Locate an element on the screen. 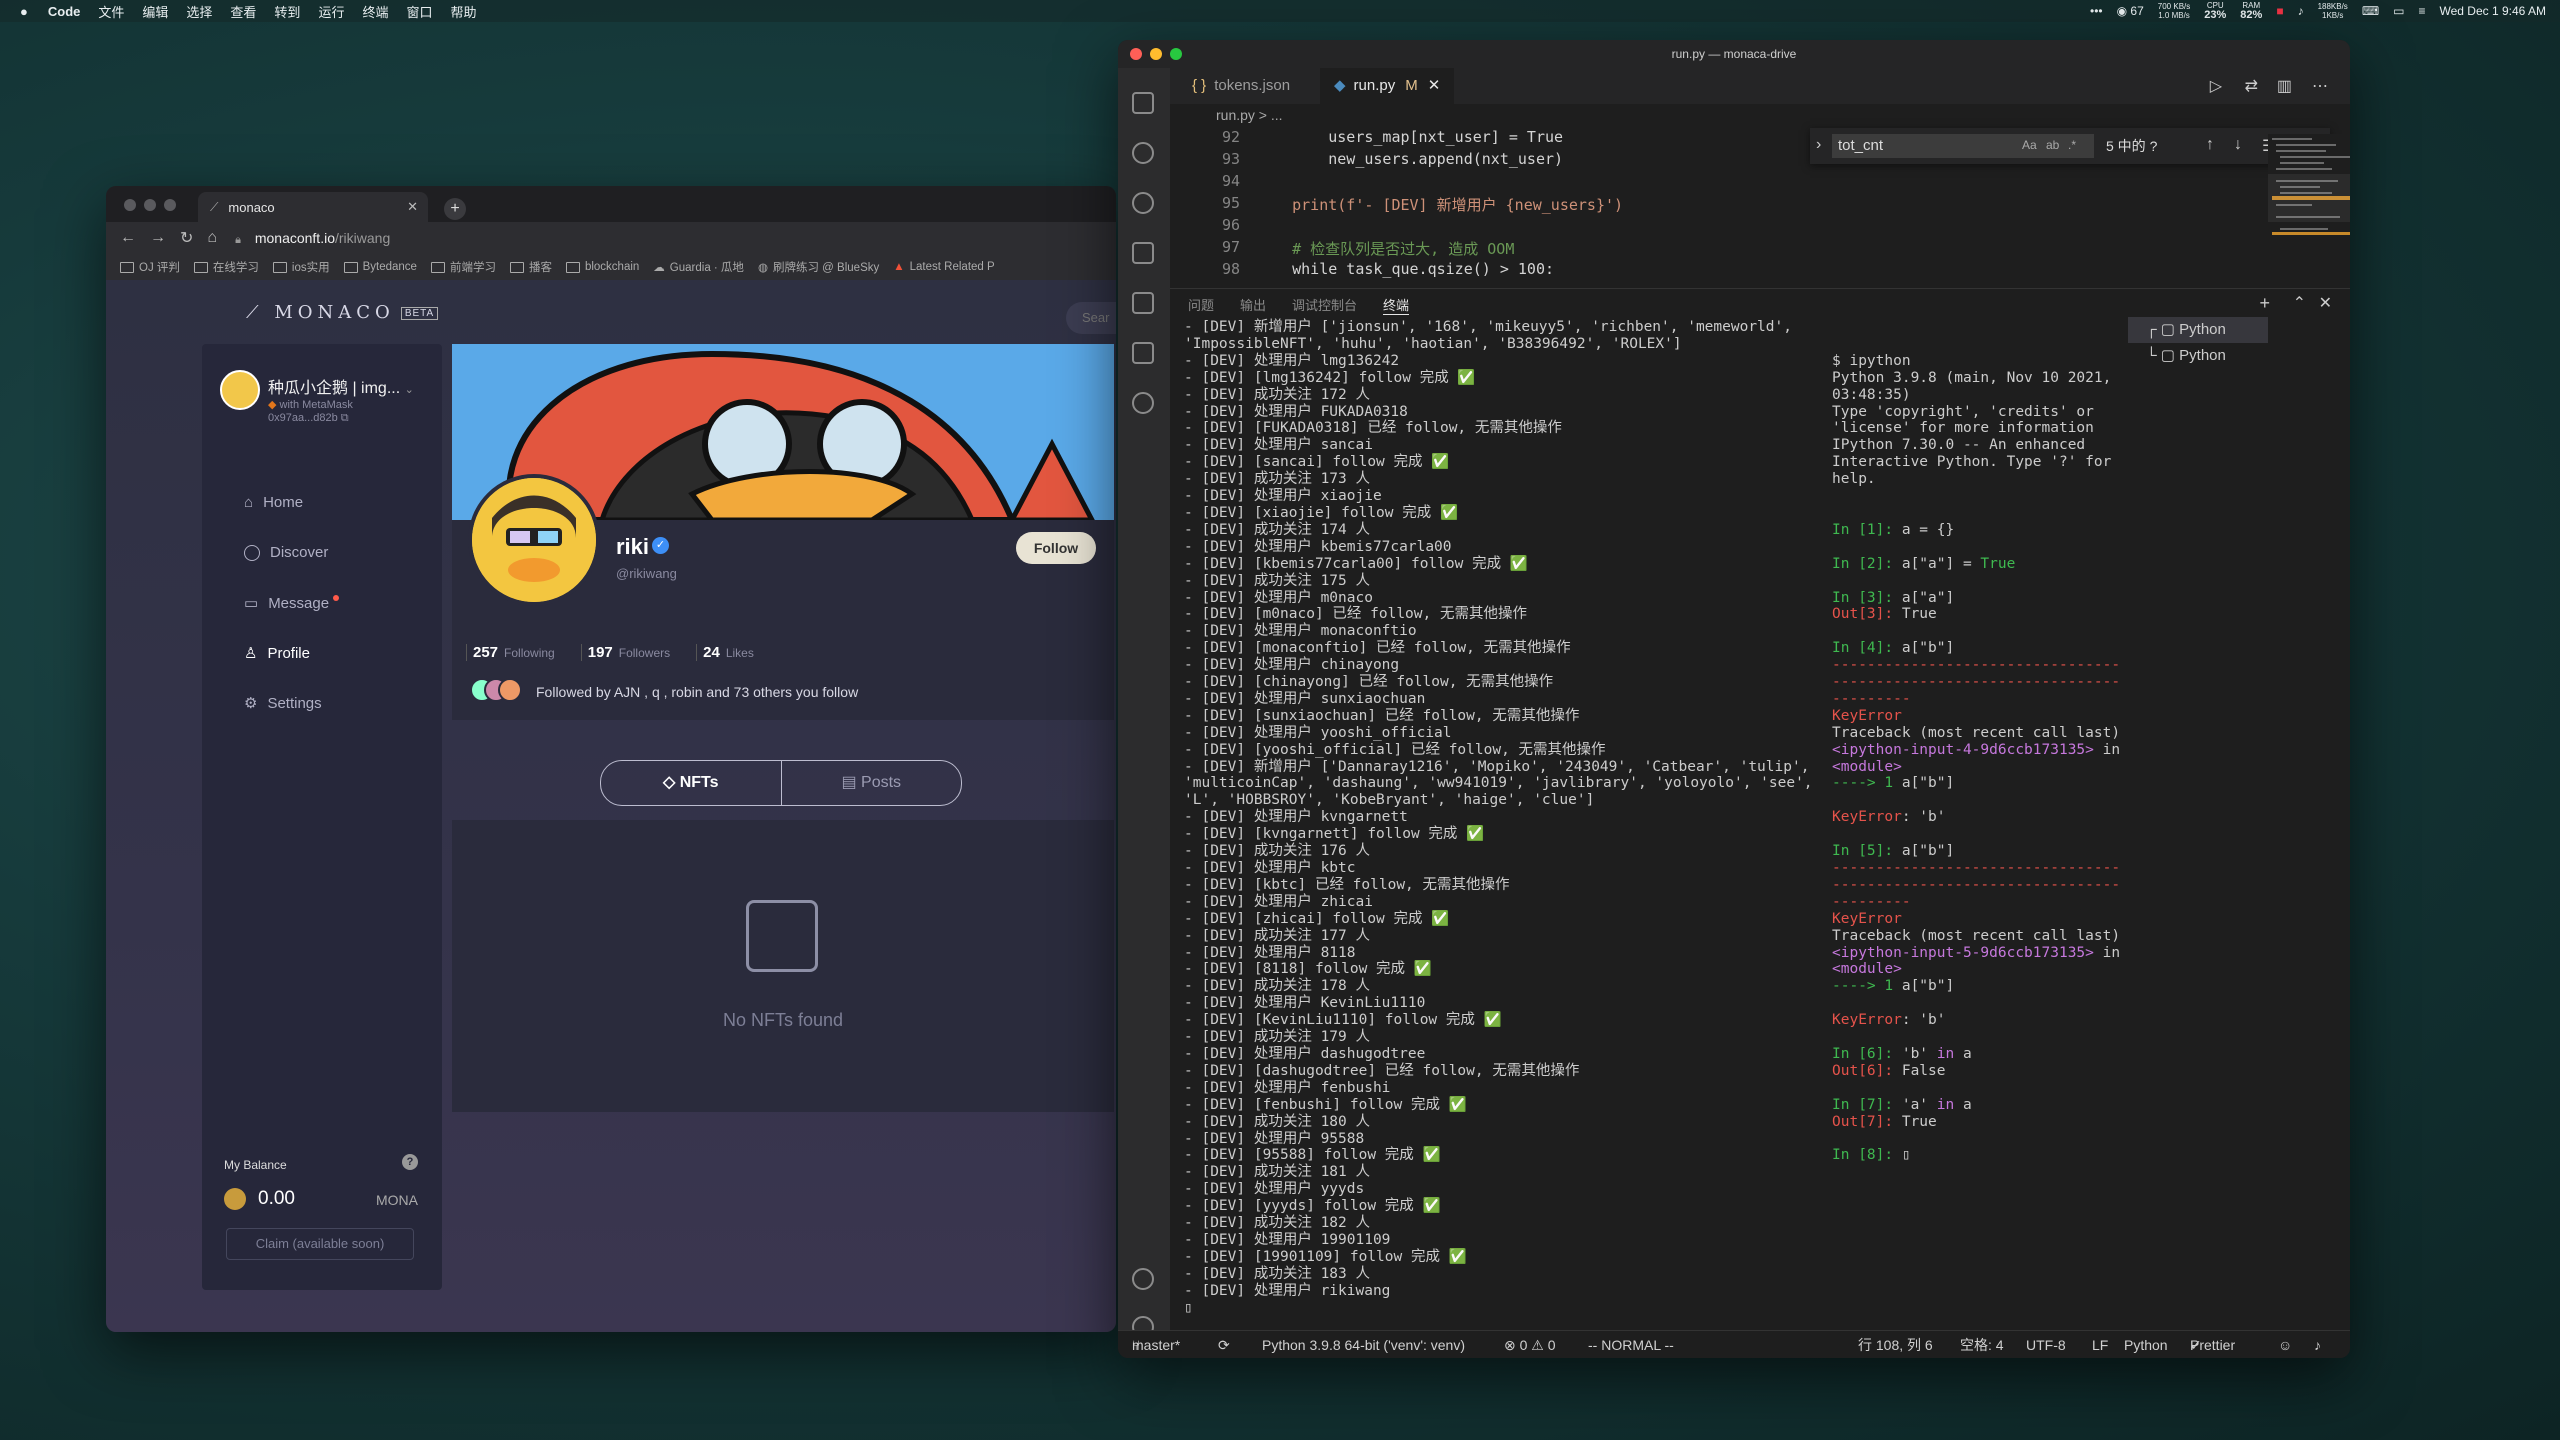  browser-tab: ⟋ monaco ✕ is located at coordinates (313, 207).